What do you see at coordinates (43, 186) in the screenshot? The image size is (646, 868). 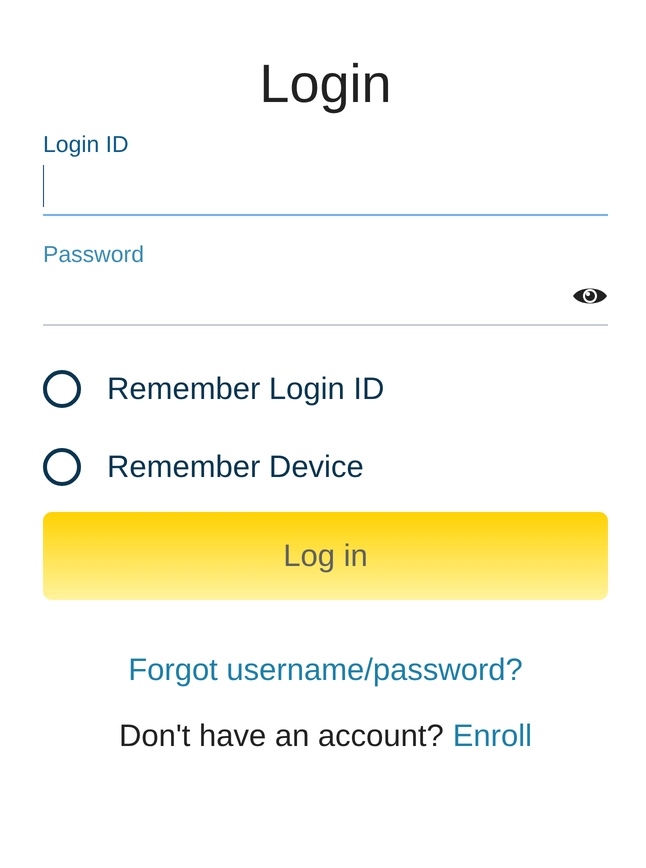 I see `text-cursor` at bounding box center [43, 186].